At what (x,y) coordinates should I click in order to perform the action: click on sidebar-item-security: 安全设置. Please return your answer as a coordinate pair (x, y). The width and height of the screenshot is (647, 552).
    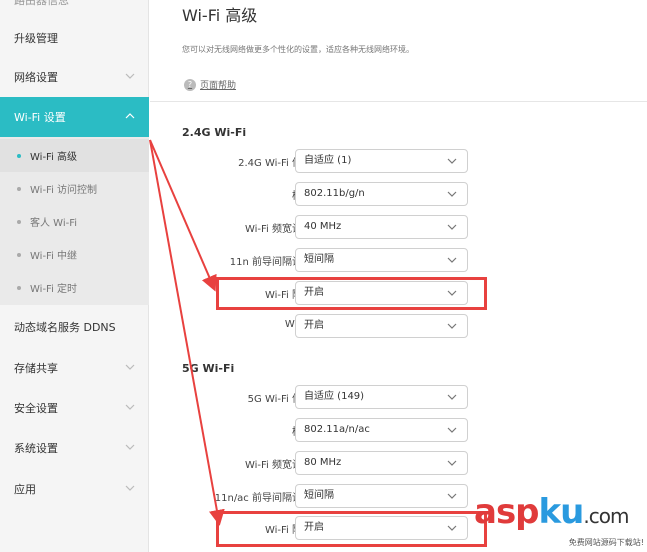
    Looking at the image, I should click on (74, 408).